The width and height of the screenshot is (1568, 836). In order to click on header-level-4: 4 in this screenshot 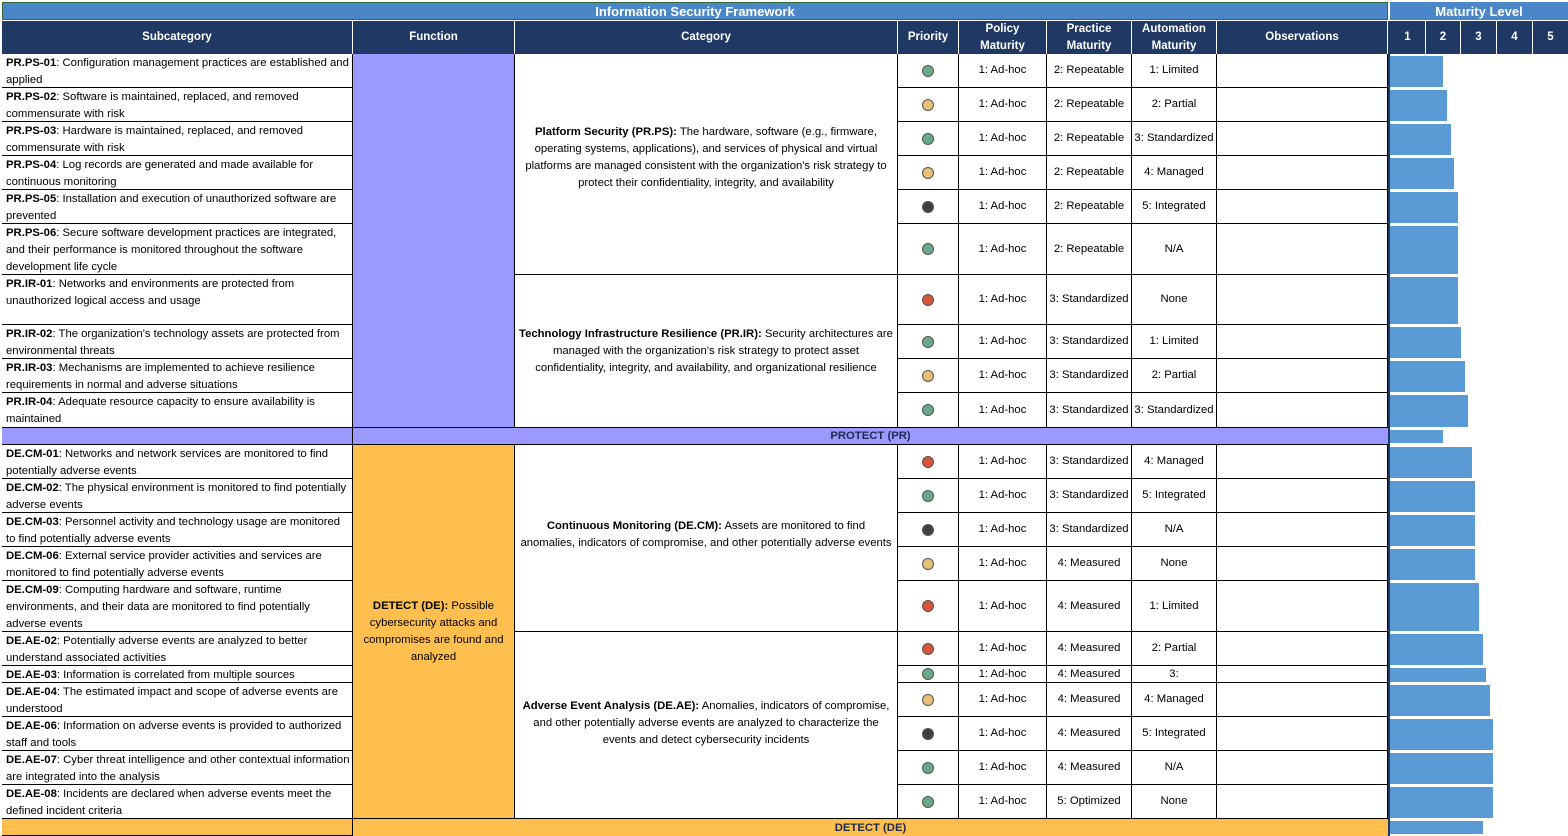, I will do `click(1515, 37)`.